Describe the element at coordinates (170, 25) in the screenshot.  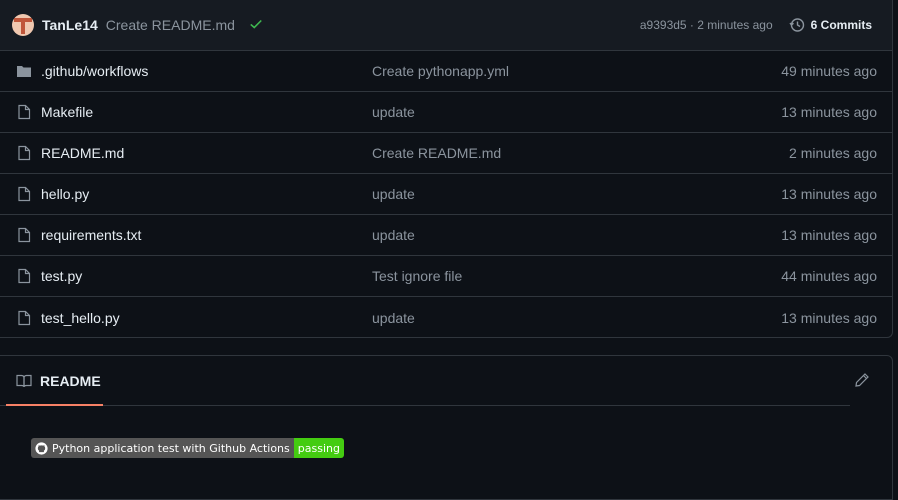
I see `commit-message: Create README.md` at that location.